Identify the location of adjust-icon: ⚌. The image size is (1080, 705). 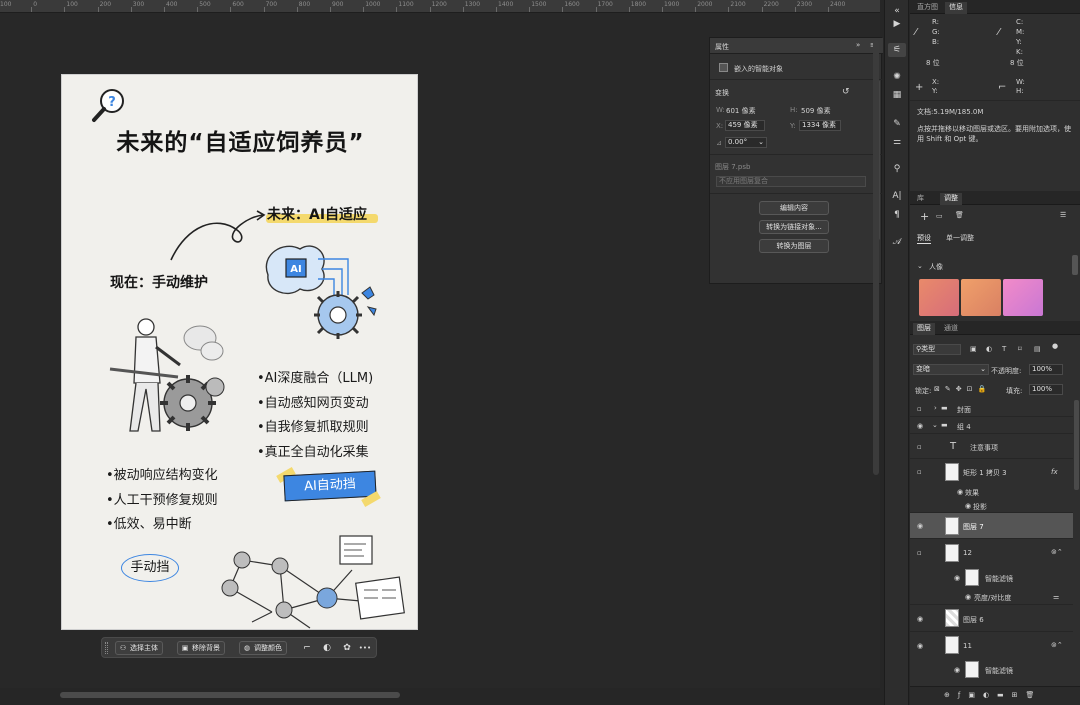
(897, 142).